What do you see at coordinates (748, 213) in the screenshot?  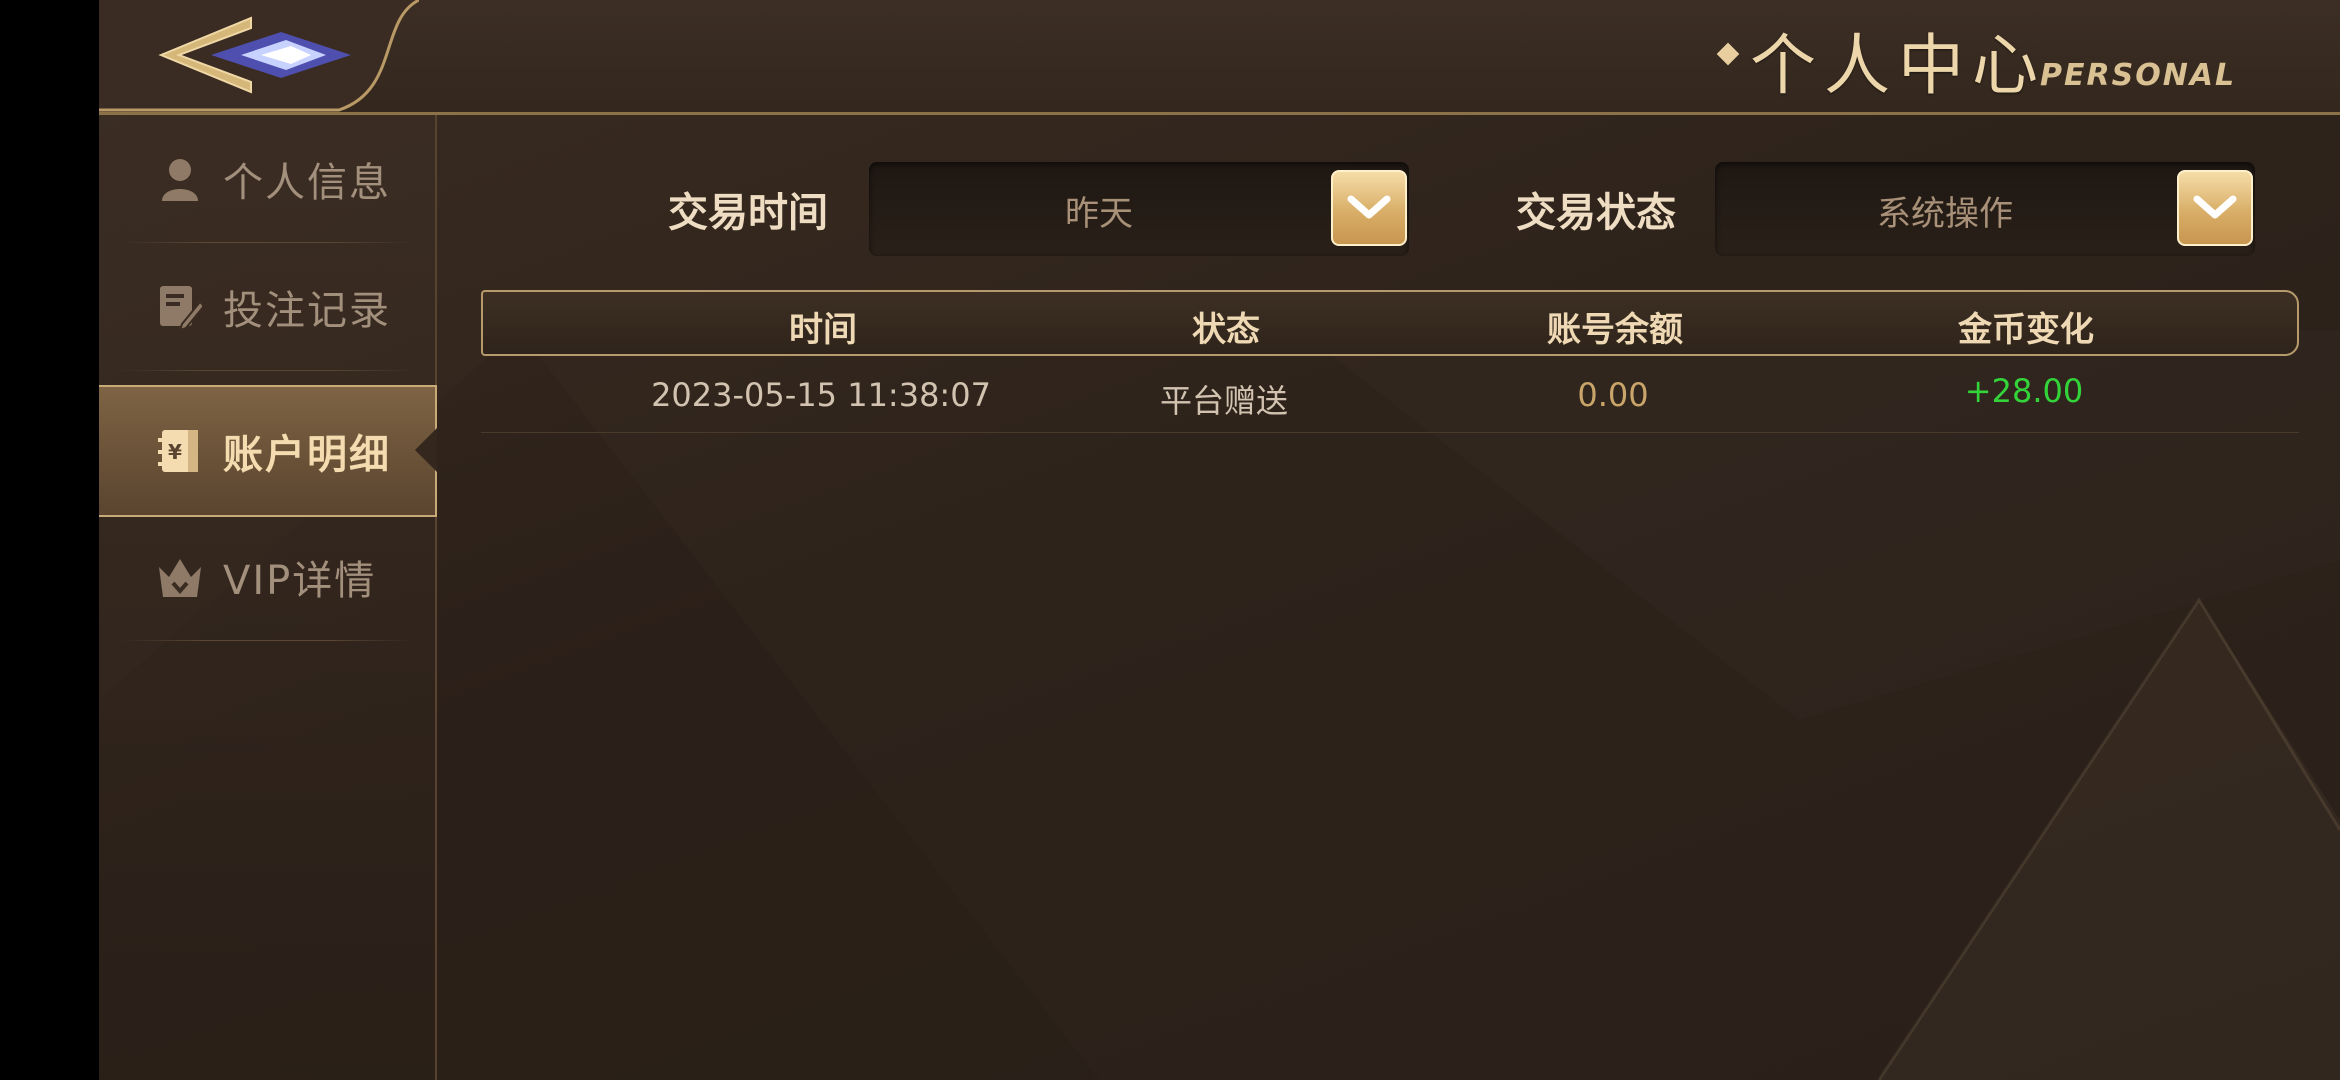 I see `time-filter-label: 交易时间` at bounding box center [748, 213].